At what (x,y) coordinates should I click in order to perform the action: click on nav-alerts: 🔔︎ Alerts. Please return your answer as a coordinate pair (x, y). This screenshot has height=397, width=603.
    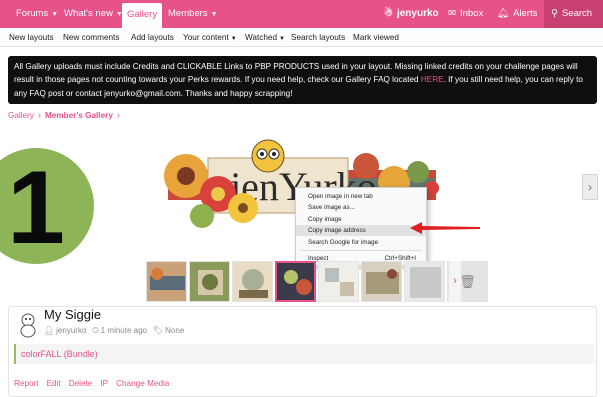
    Looking at the image, I should click on (517, 14).